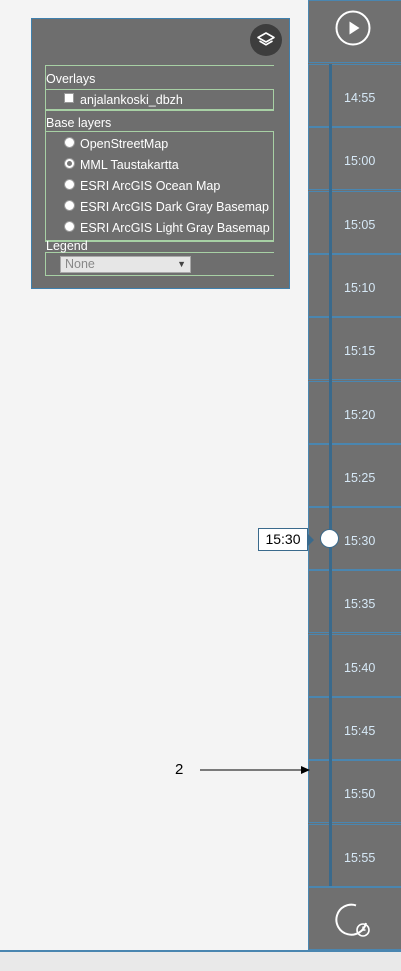 This screenshot has height=971, width=401. I want to click on timeline-segment: 15:15, so click(354, 349).